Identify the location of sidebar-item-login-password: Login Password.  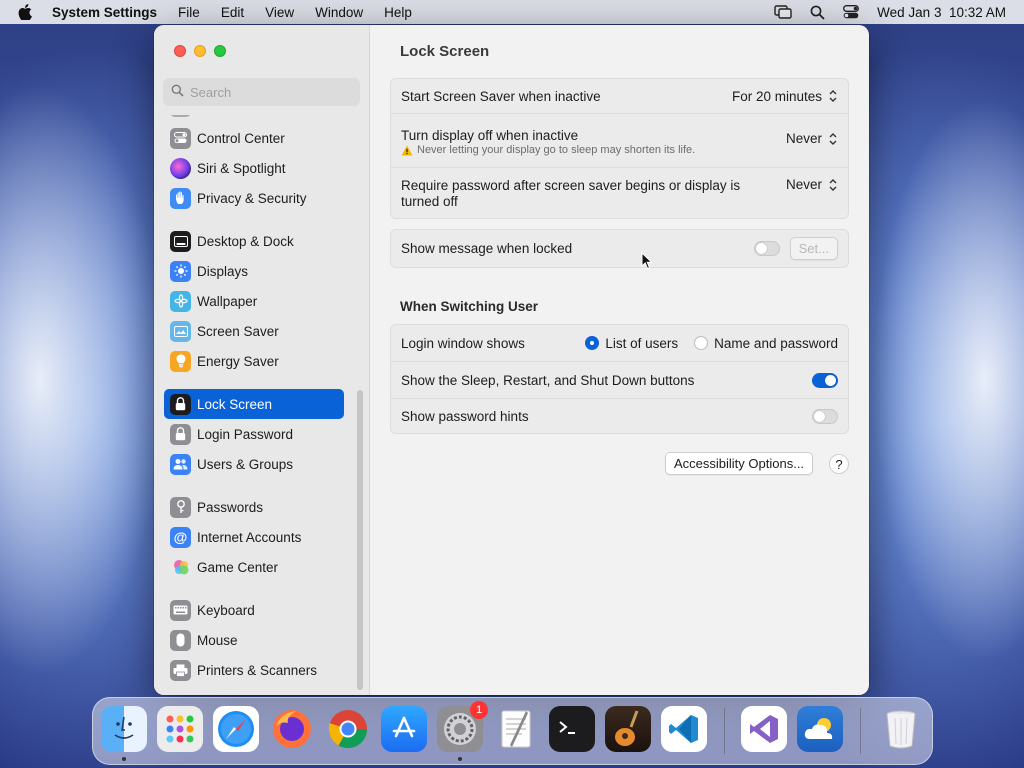
(254, 434).